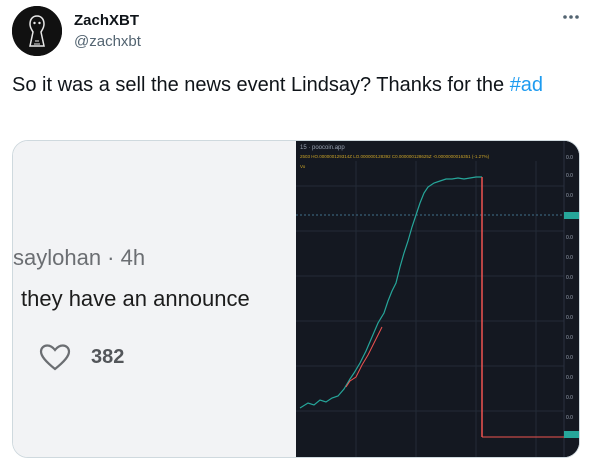  I want to click on ellipsis-icon, so click(571, 17).